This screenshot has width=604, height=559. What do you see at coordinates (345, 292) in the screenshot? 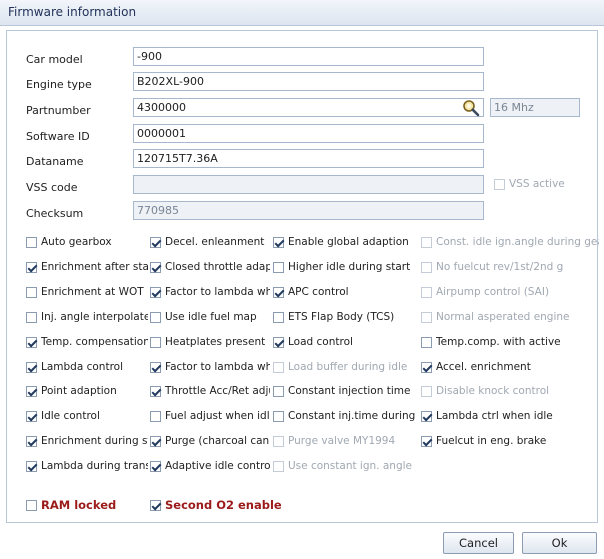
I see `option-checkbox: APC control` at bounding box center [345, 292].